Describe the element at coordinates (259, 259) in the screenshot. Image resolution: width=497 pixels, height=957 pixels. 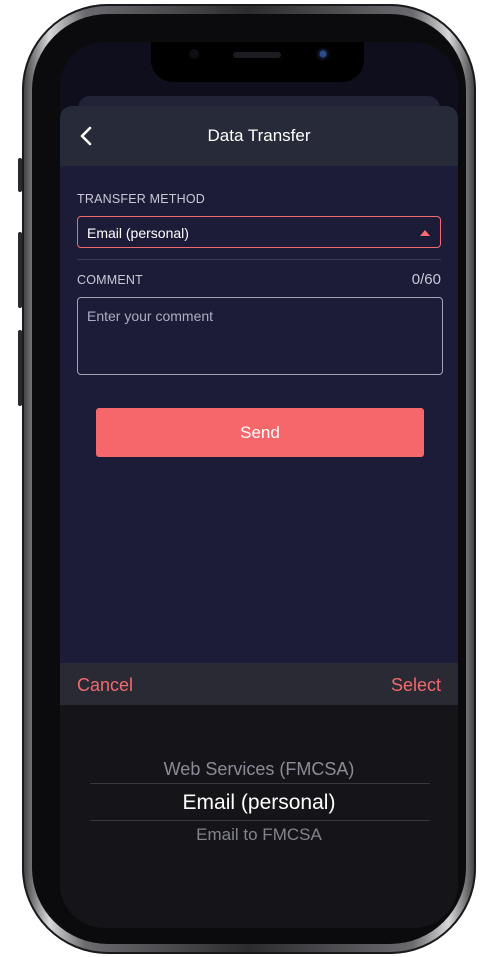
I see `divider` at that location.